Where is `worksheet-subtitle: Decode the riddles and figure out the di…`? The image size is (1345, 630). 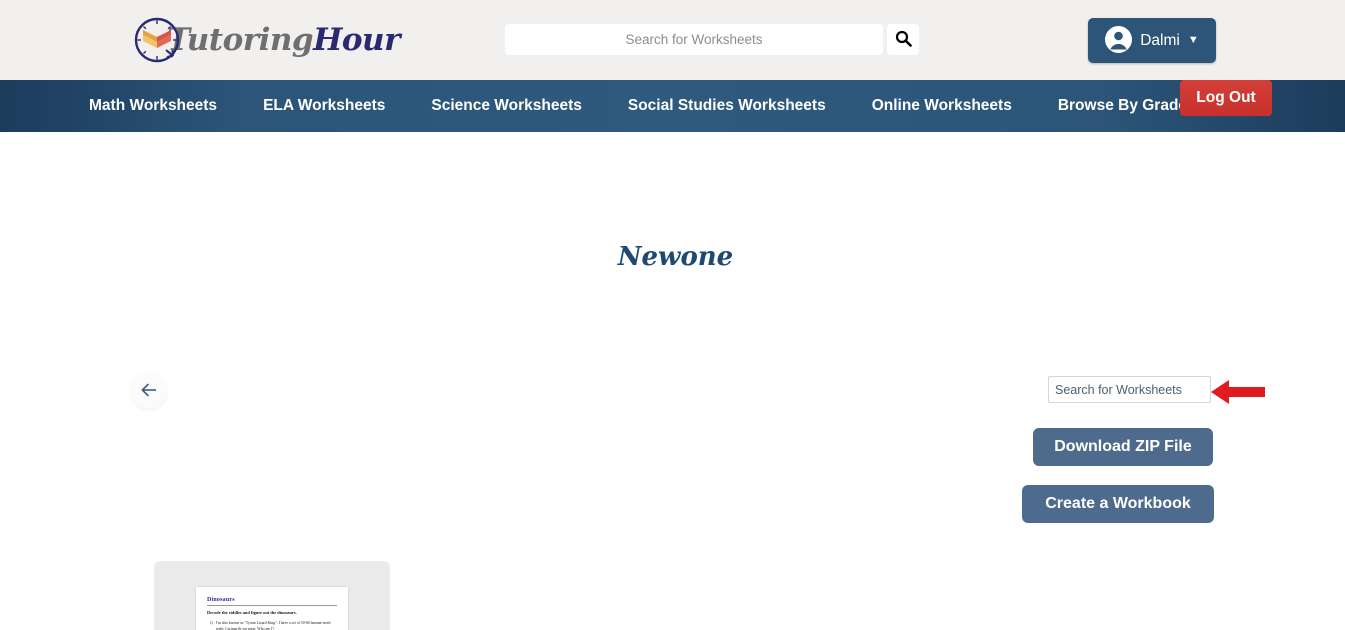
worksheet-subtitle: Decode the riddles and figure out the di… is located at coordinates (252, 612).